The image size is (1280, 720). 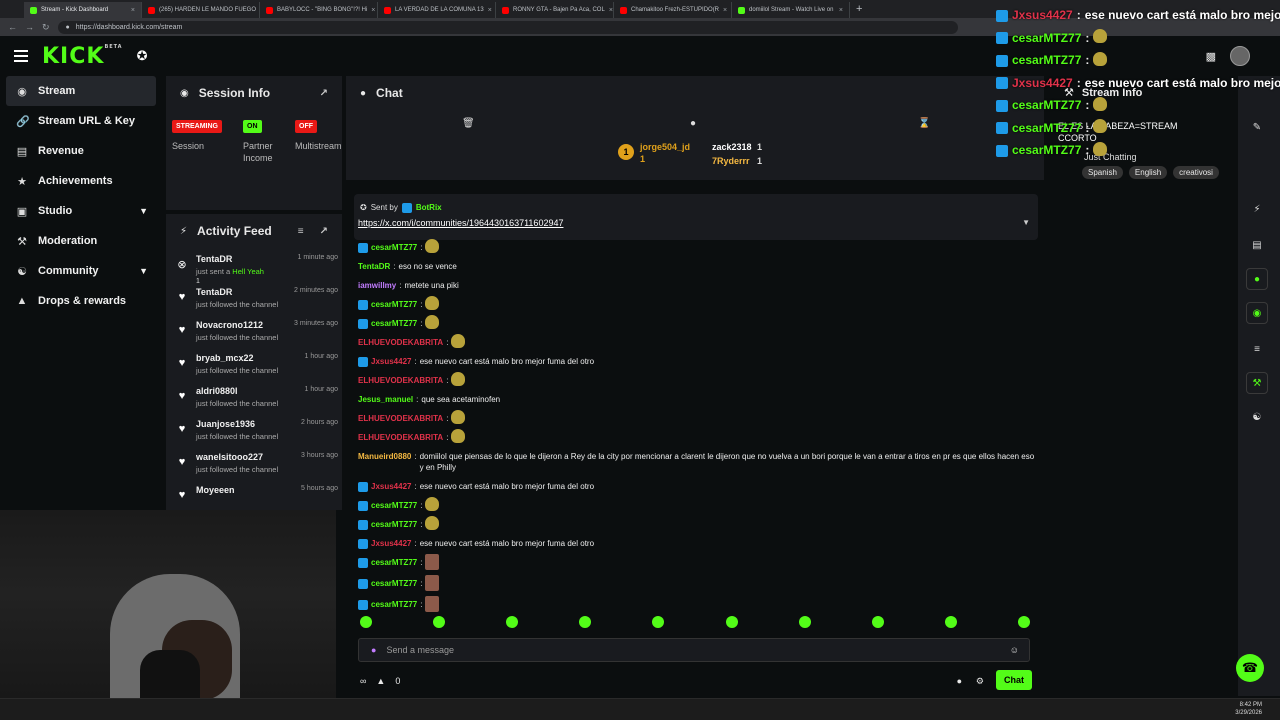 I want to click on community-icon: ☯, so click(x=1257, y=417).